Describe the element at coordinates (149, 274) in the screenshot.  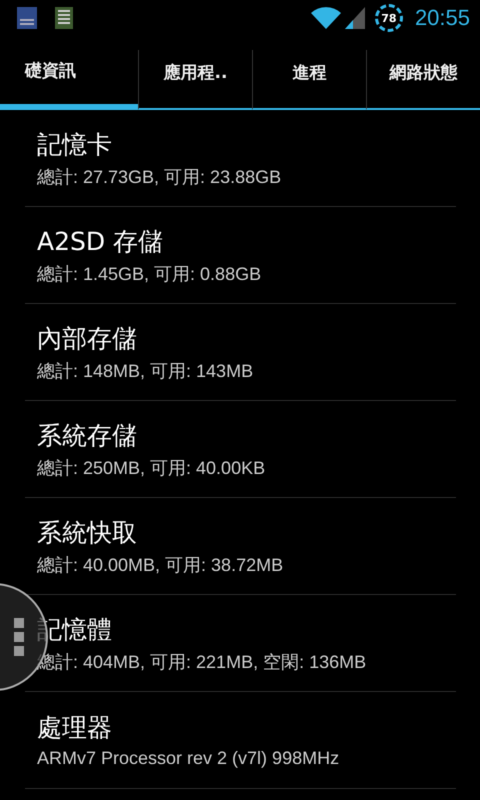
I see `item-detail: 總計: 1.45GB, 可用: 0.88GB` at that location.